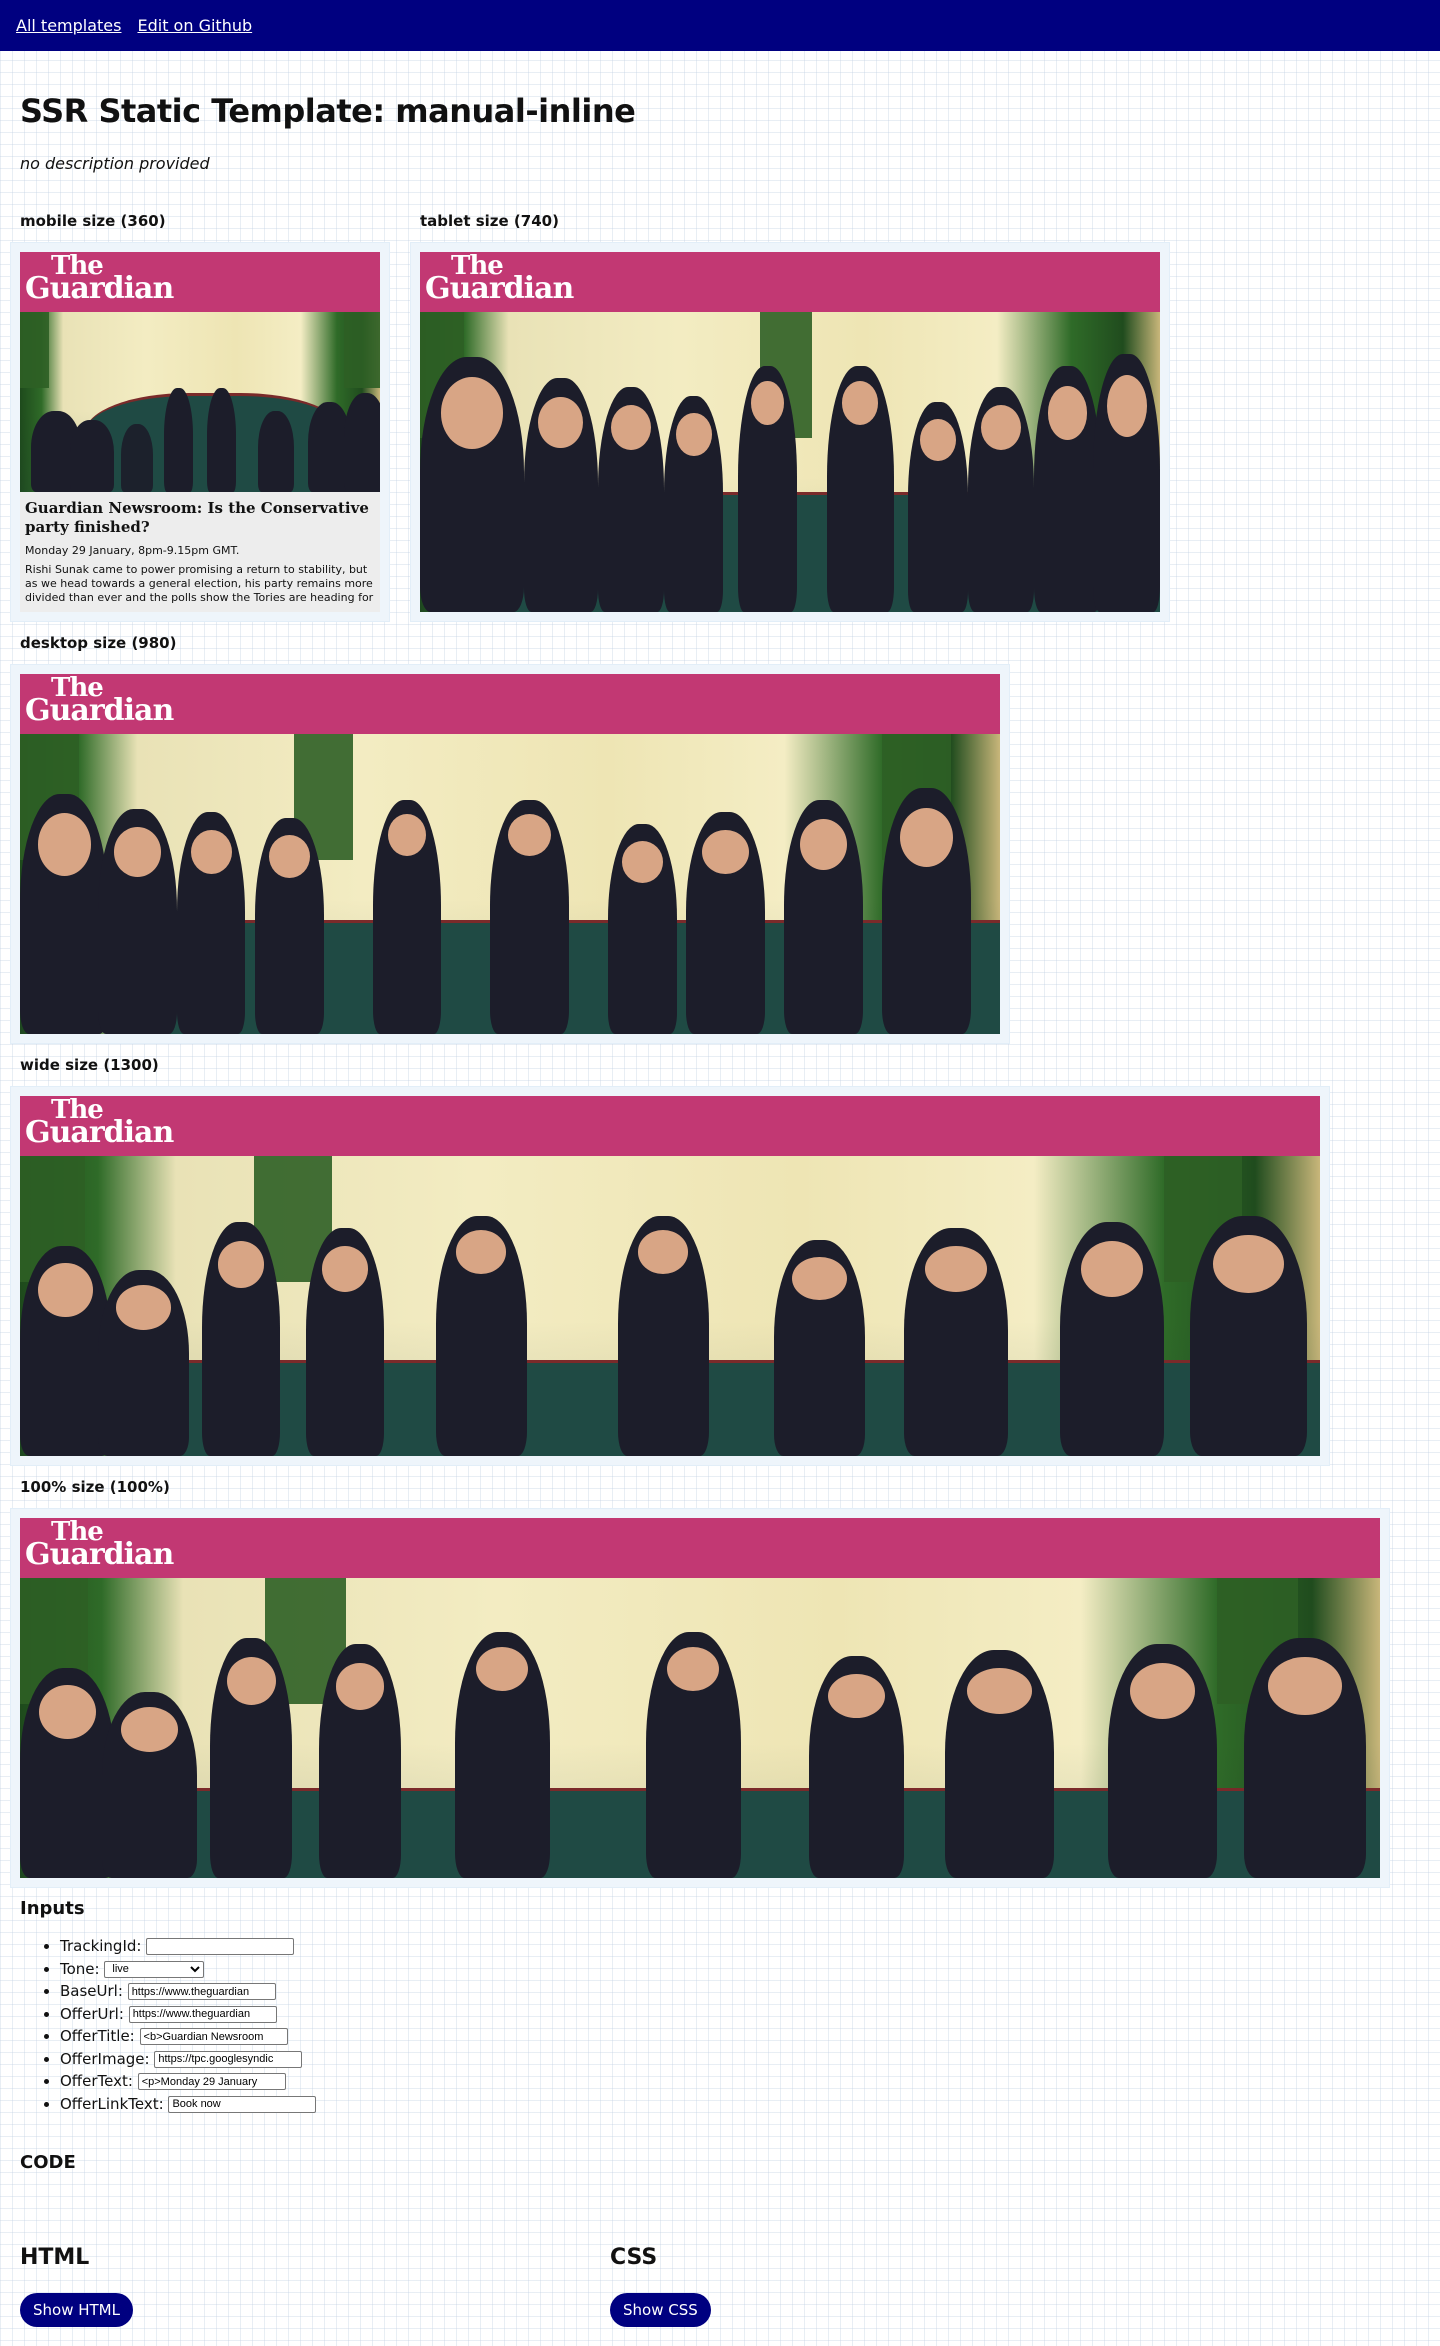  Describe the element at coordinates (96, 2081) in the screenshot. I see `input-label: OfferText:` at that location.